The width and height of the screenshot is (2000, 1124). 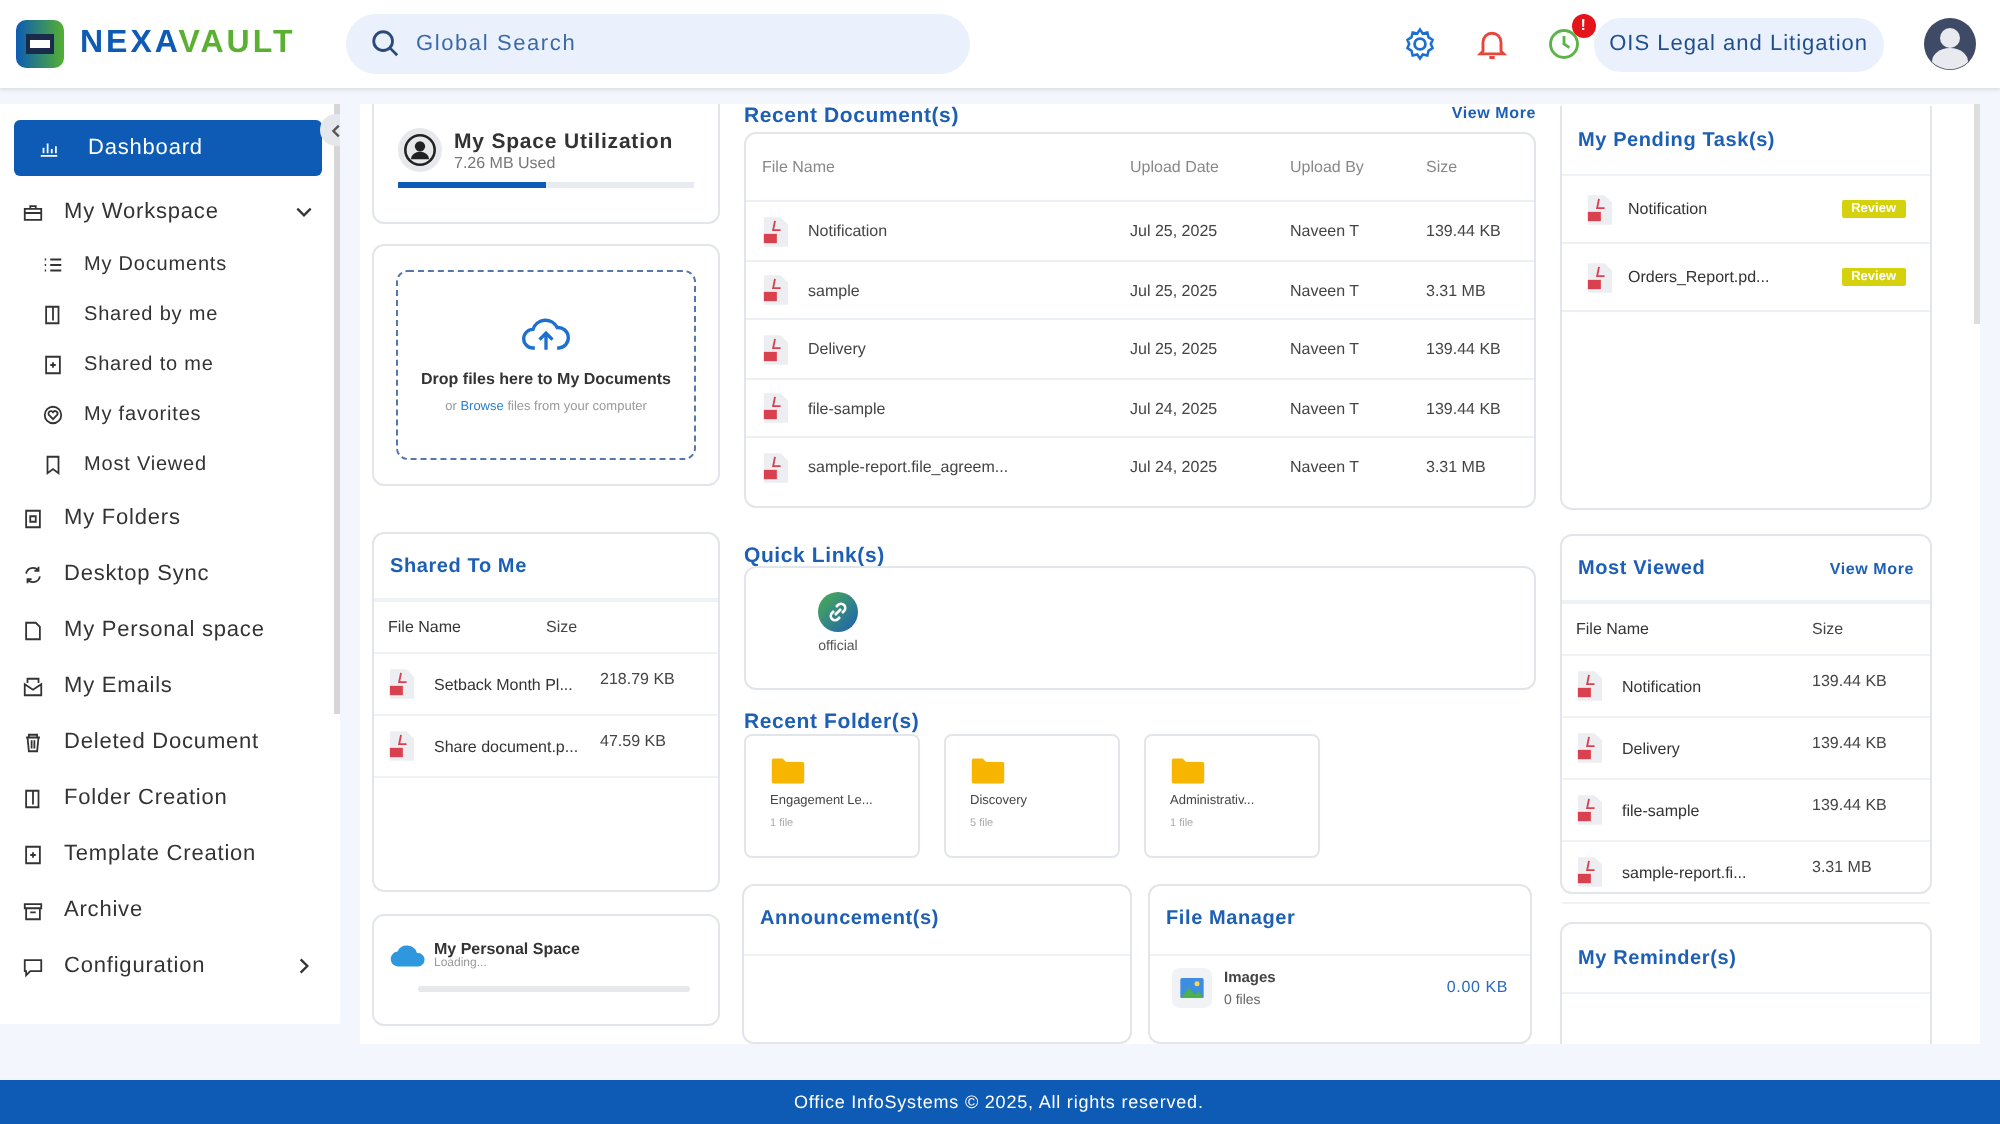 I want to click on sidebar-item: Folder Creation, so click(x=168, y=798).